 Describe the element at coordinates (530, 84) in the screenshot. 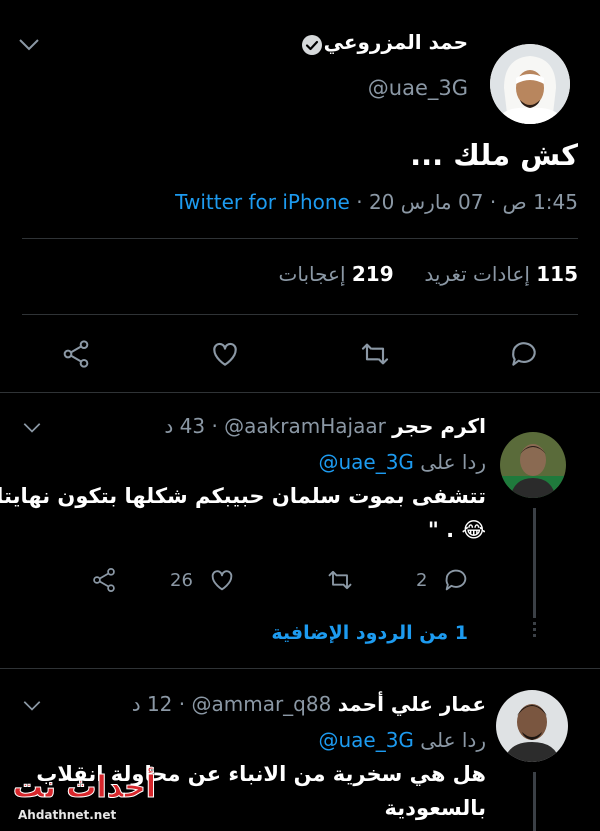

I see `author-avatar` at that location.